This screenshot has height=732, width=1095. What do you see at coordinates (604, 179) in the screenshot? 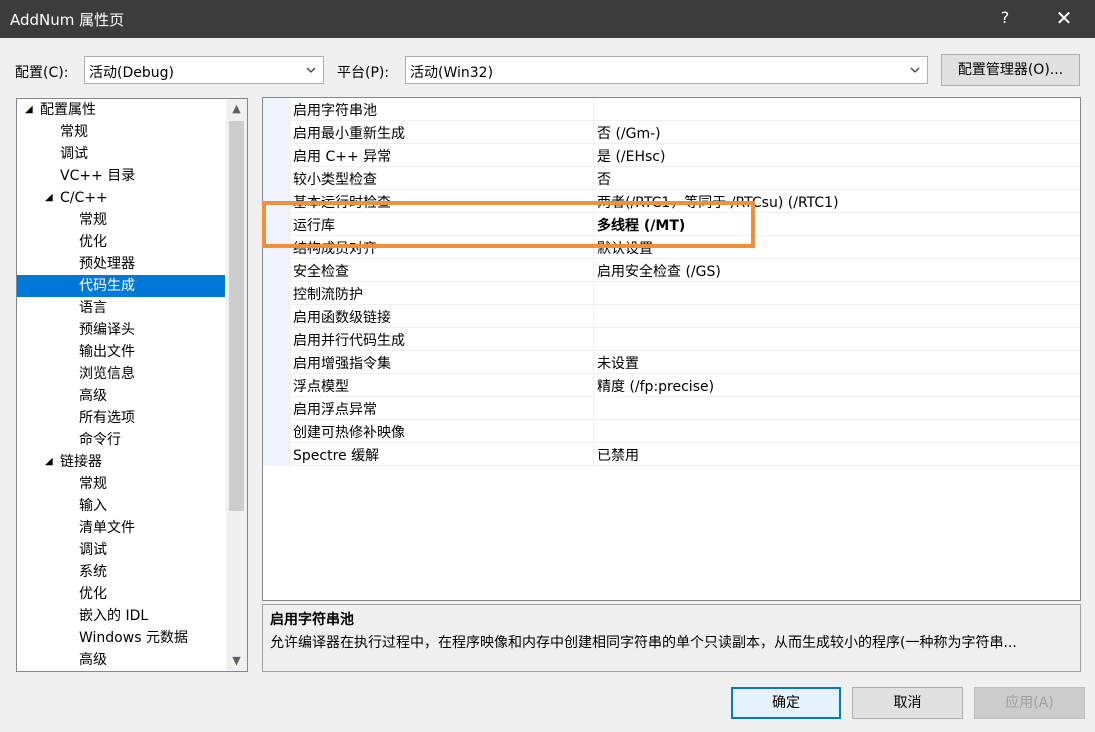
I see `property-value: 否` at bounding box center [604, 179].